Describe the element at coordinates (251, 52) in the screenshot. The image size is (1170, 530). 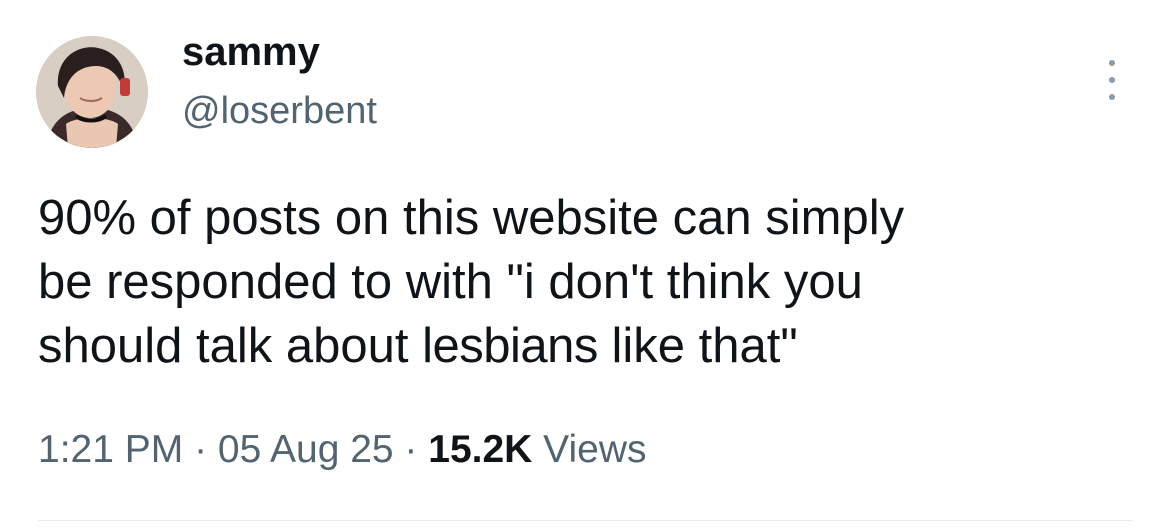
I see `display-name: sammy` at that location.